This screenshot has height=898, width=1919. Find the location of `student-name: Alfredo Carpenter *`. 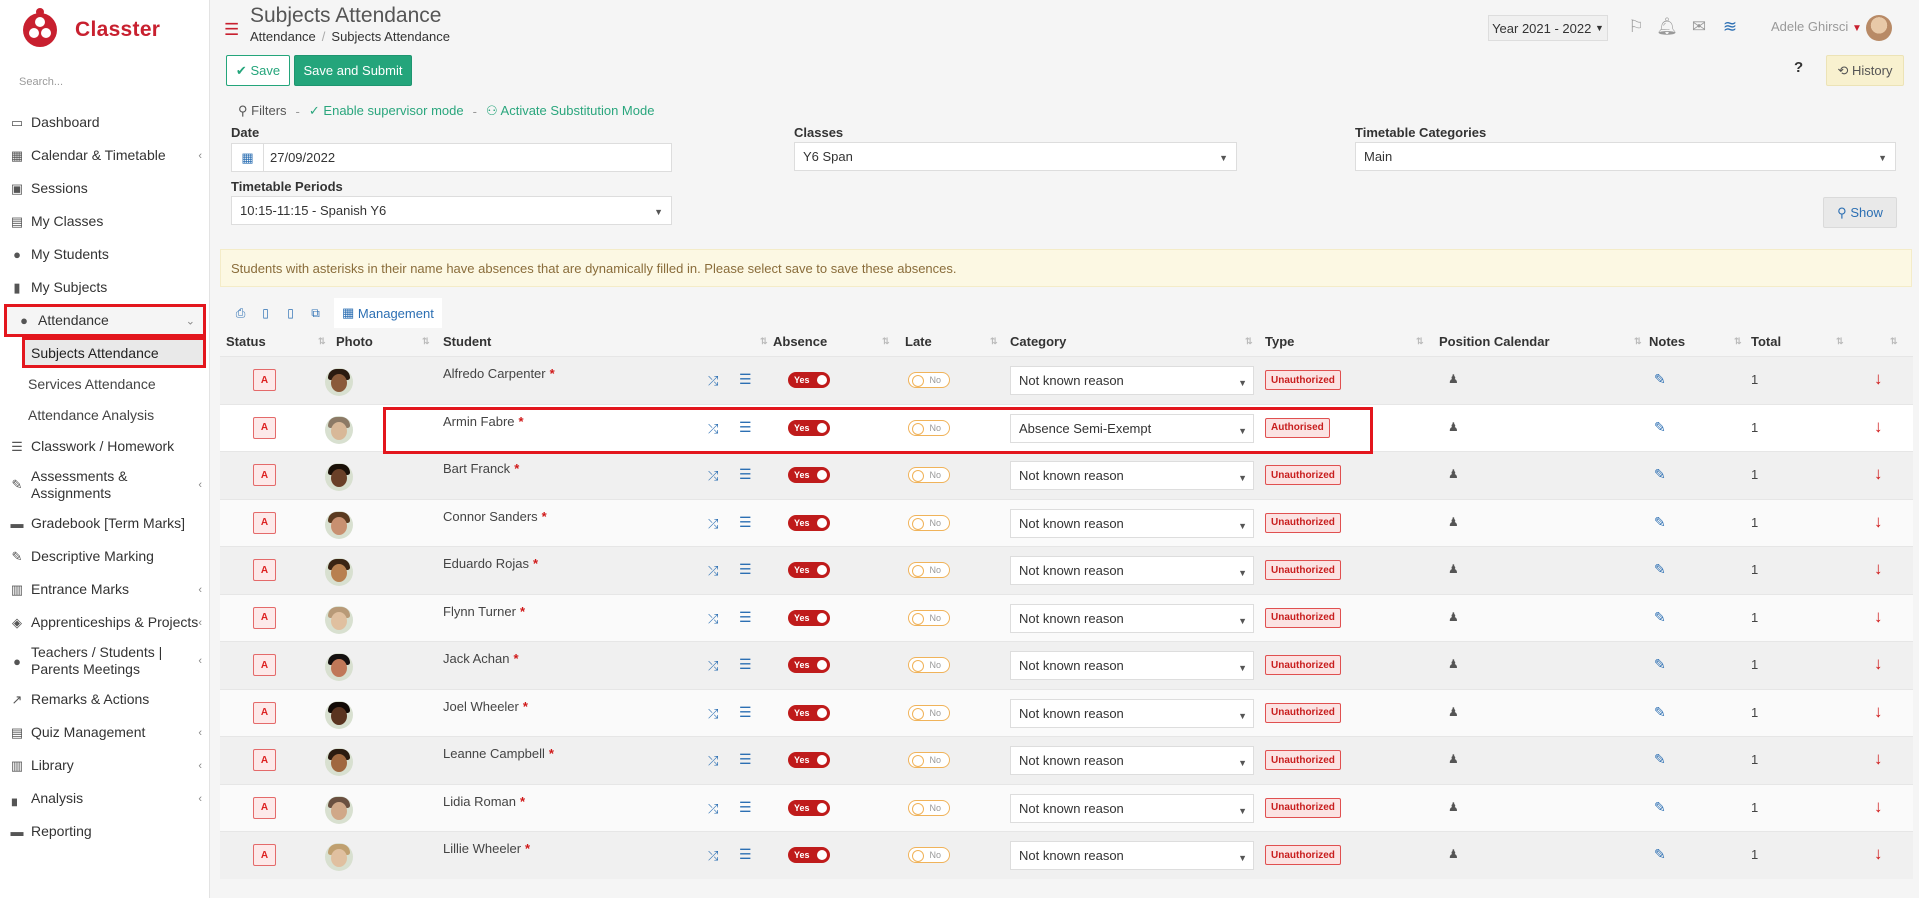

student-name: Alfredo Carpenter * is located at coordinates (499, 373).